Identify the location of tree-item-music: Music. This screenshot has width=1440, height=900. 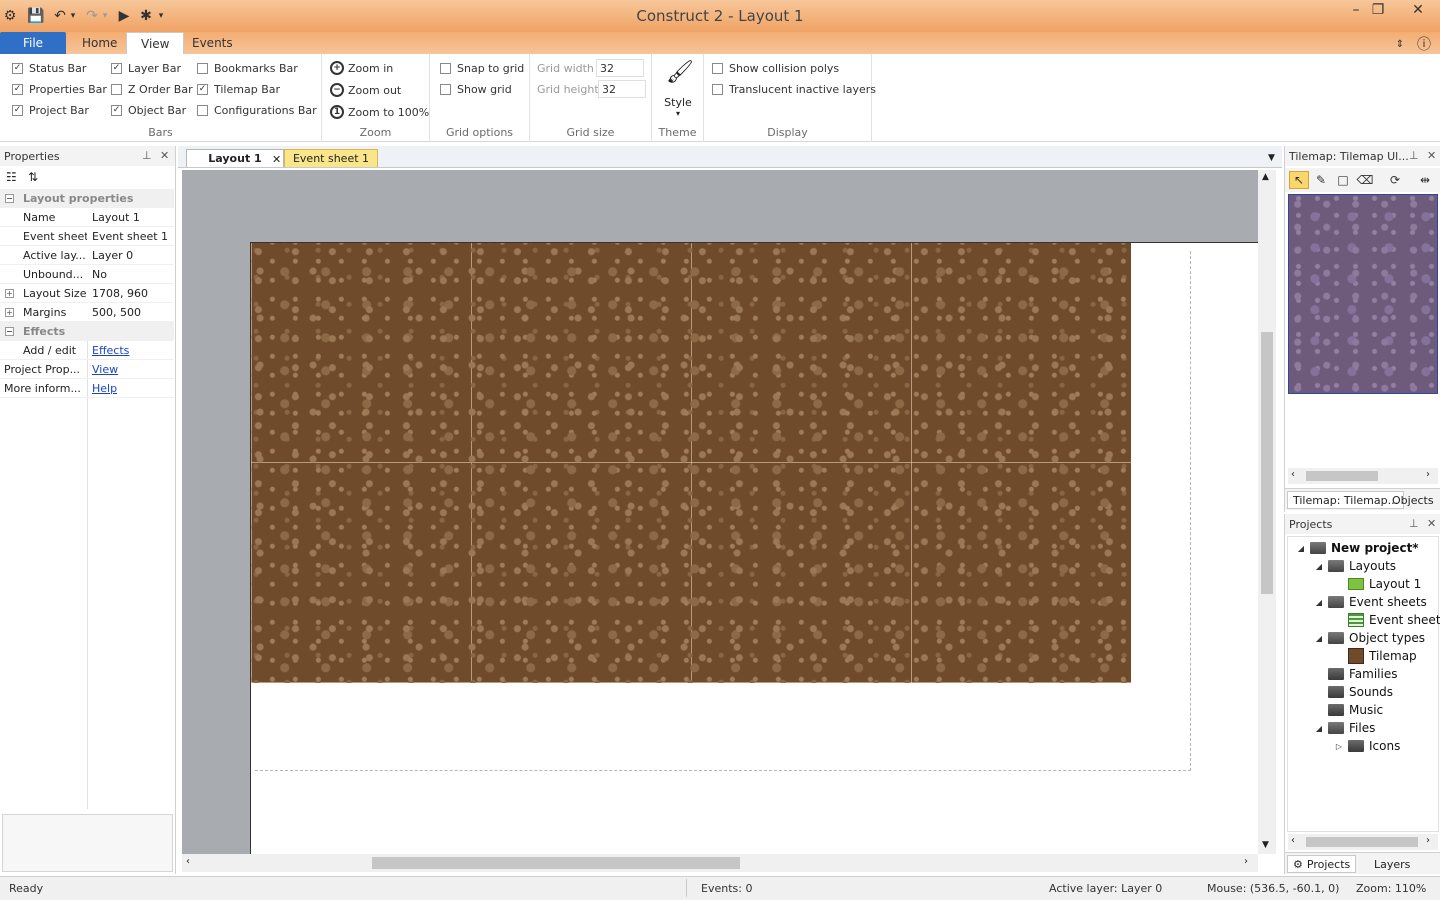
(1355, 710).